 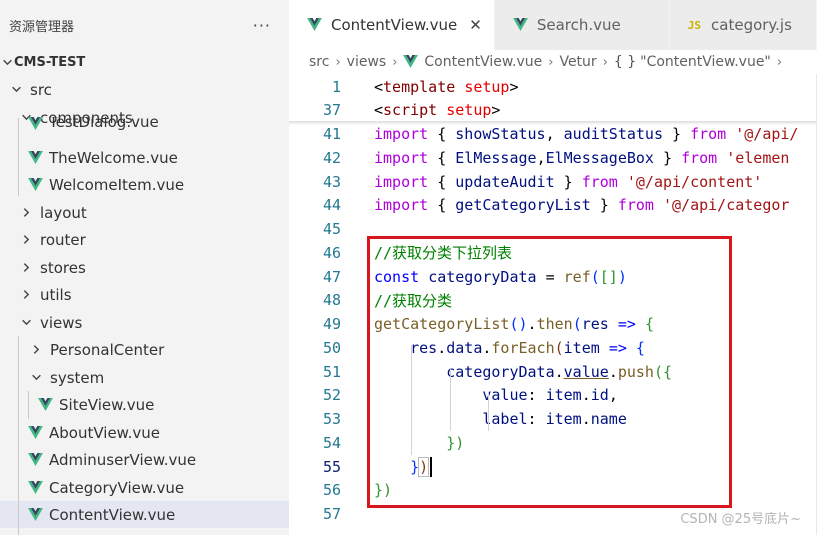 What do you see at coordinates (262, 25) in the screenshot?
I see `more-actions-icon: ···` at bounding box center [262, 25].